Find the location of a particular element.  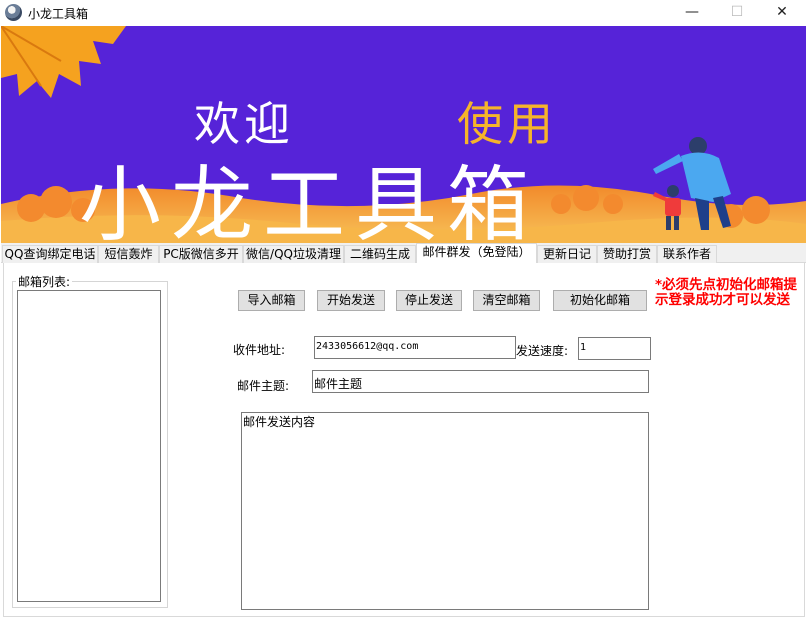

init-mailbox-button: 初始化邮箱 is located at coordinates (600, 300).